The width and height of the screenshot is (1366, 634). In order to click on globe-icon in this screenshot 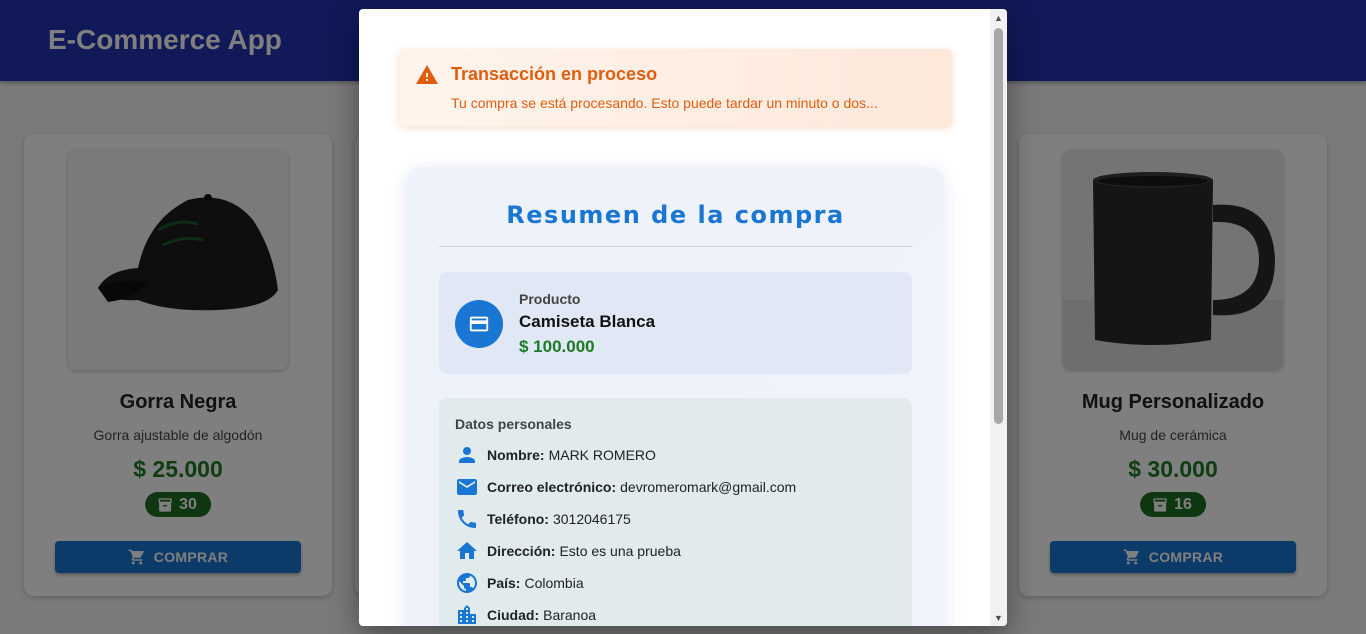, I will do `click(467, 583)`.